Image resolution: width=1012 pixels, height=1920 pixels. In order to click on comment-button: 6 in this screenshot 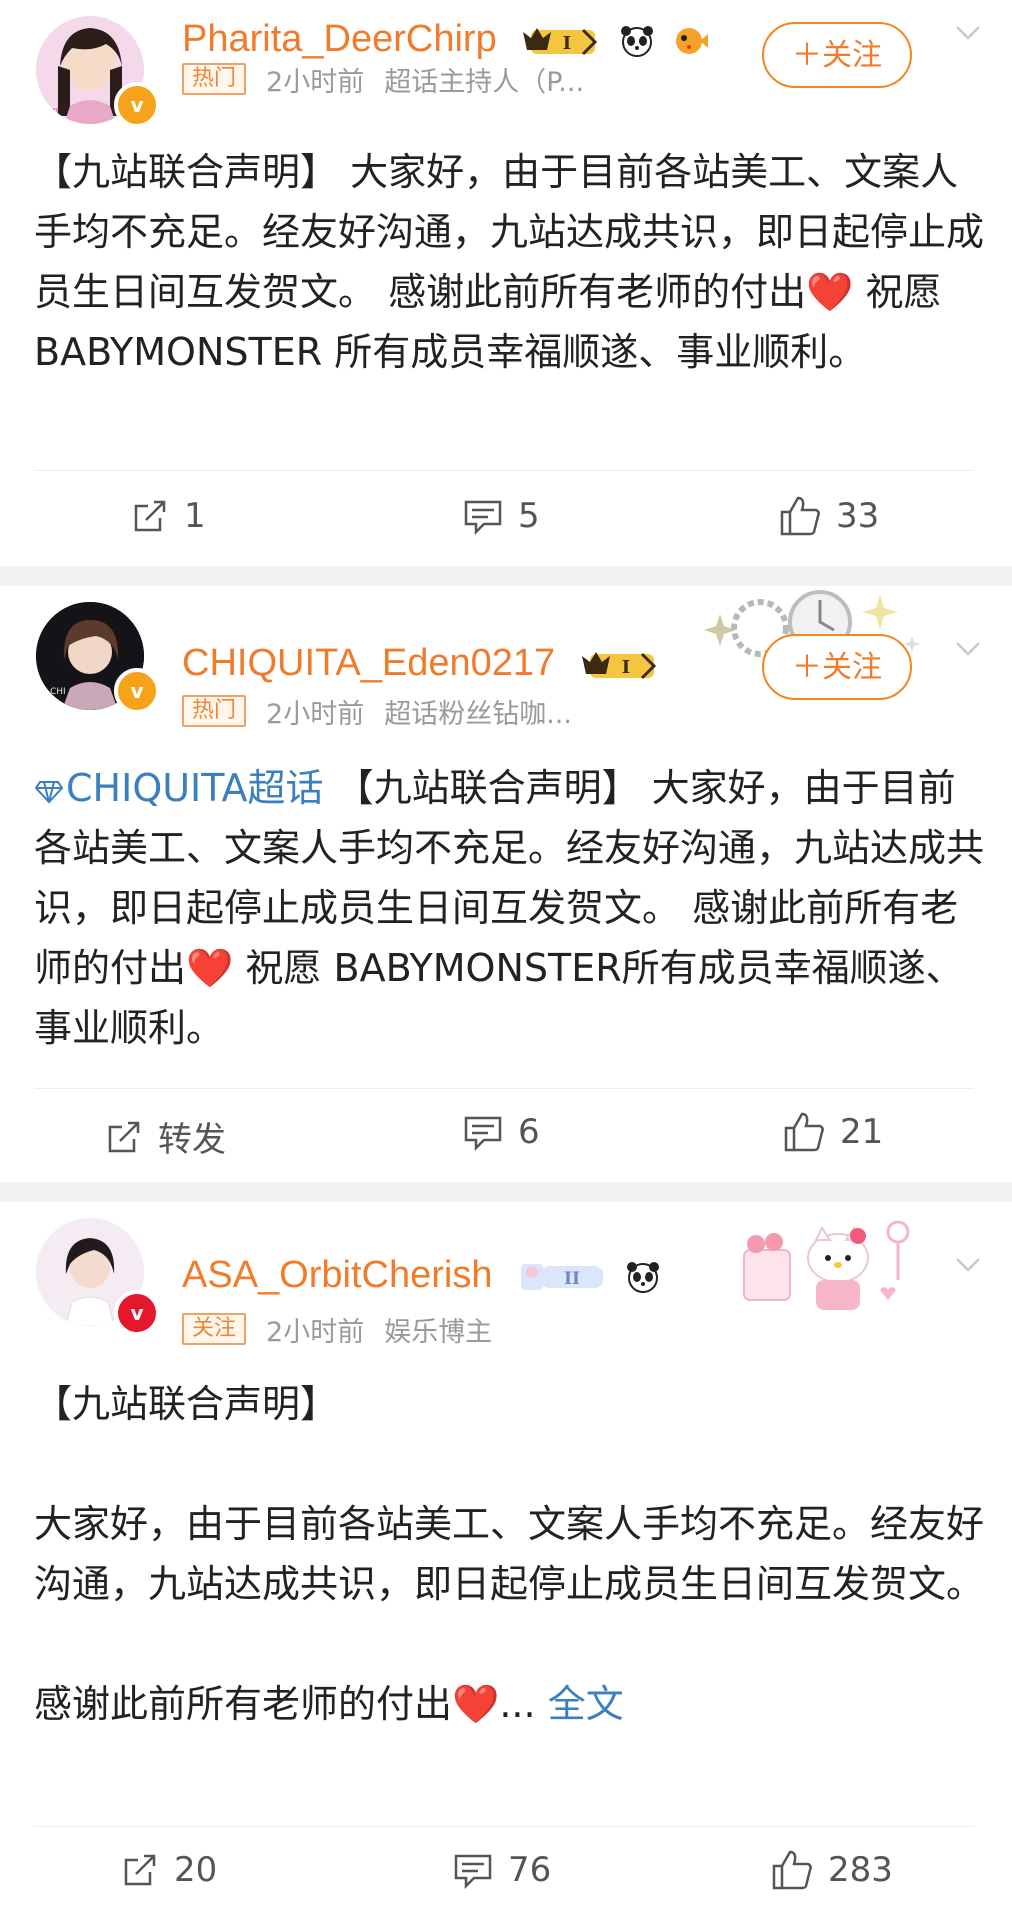, I will do `click(501, 1132)`.